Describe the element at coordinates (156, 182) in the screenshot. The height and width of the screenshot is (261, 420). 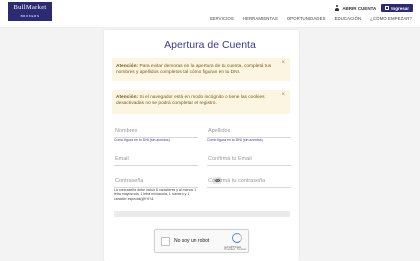
I see `password-field: Contraseña` at that location.